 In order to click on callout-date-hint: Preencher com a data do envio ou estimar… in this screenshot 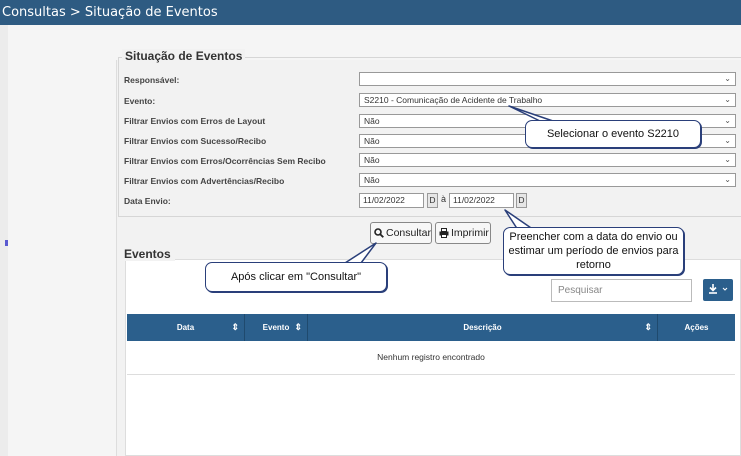, I will do `click(593, 251)`.